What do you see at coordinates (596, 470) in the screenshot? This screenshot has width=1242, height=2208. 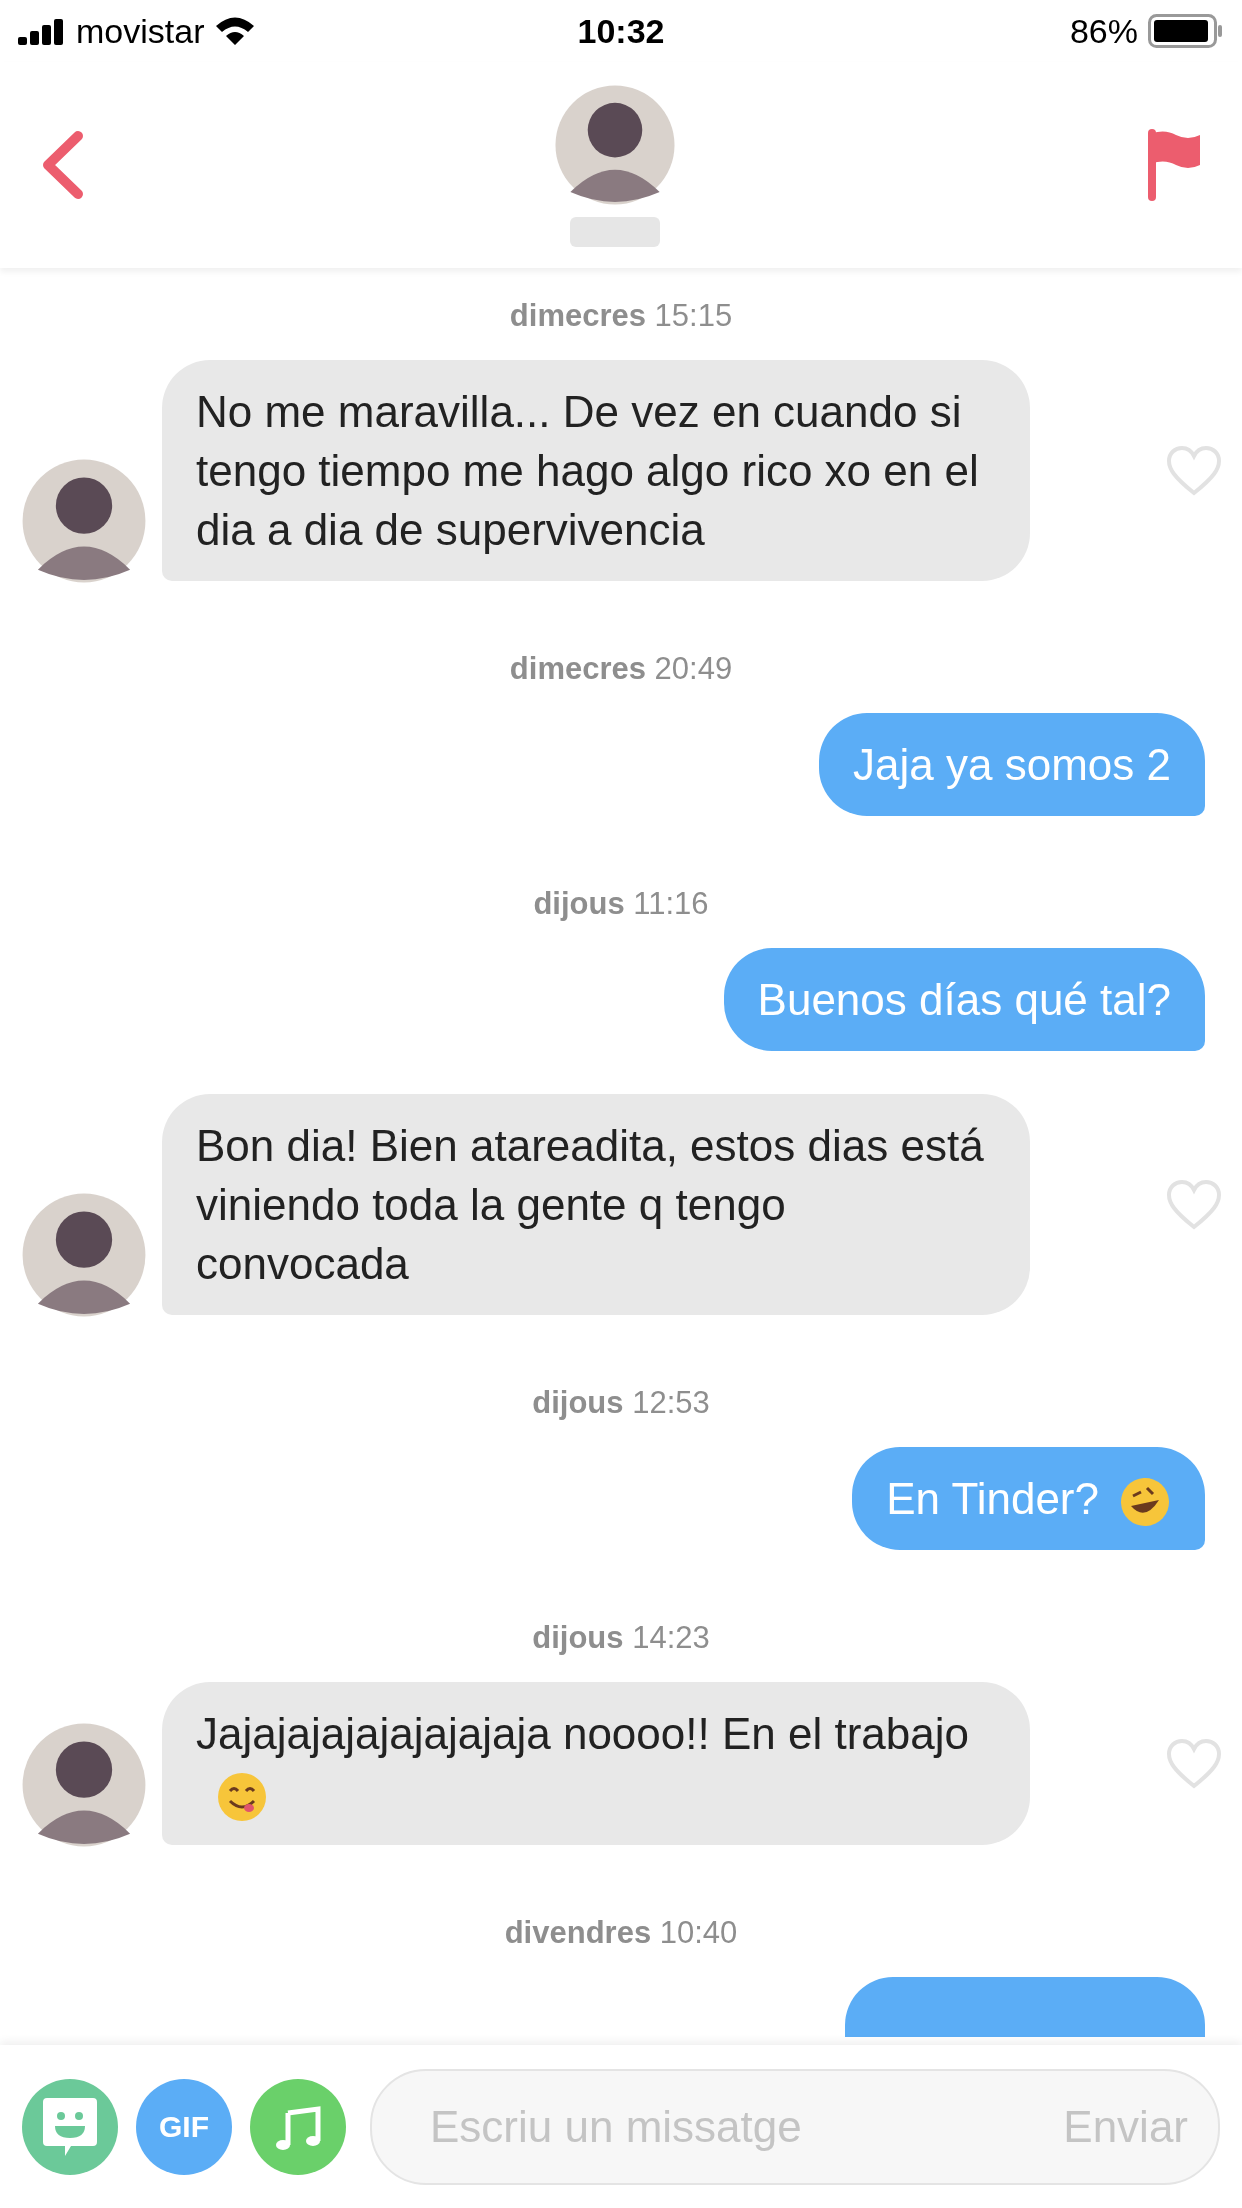 I see `received-message: No me maravilla... De vez en cuando si tengo tiempo me hago algo rico xo en el dia a dia de supervivencia` at bounding box center [596, 470].